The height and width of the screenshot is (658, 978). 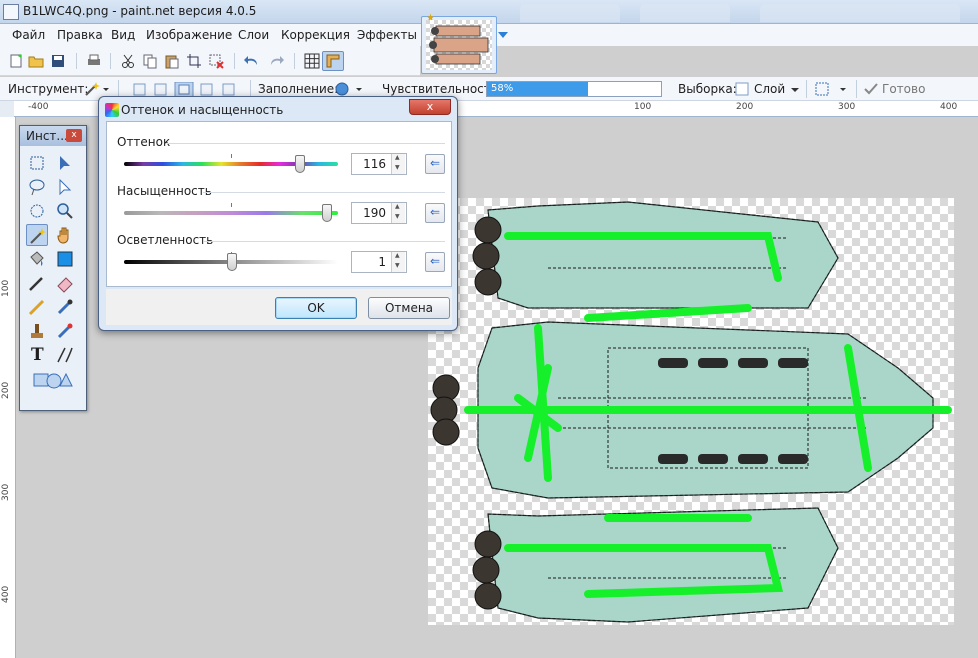 I want to click on sensitivity-label: Чувствительность:, so click(x=442, y=89).